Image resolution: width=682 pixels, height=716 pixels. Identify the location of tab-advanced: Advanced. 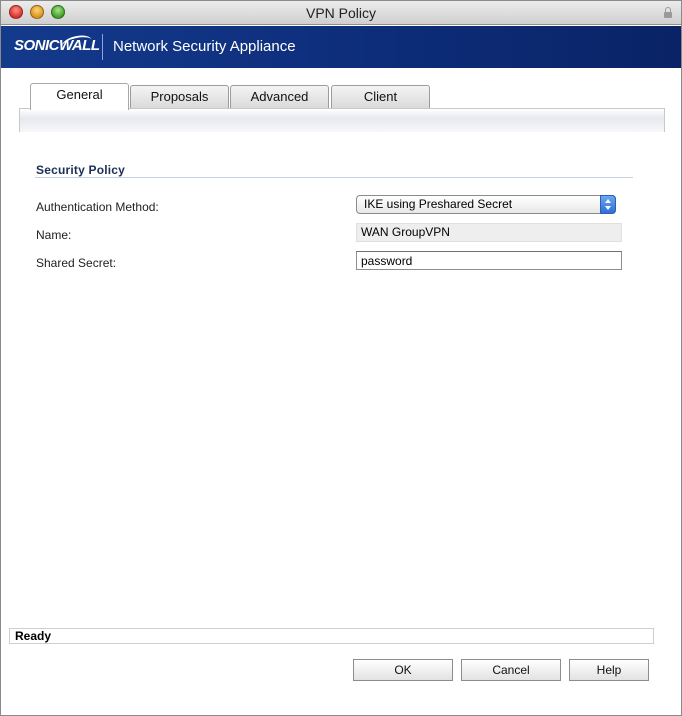
(279, 97).